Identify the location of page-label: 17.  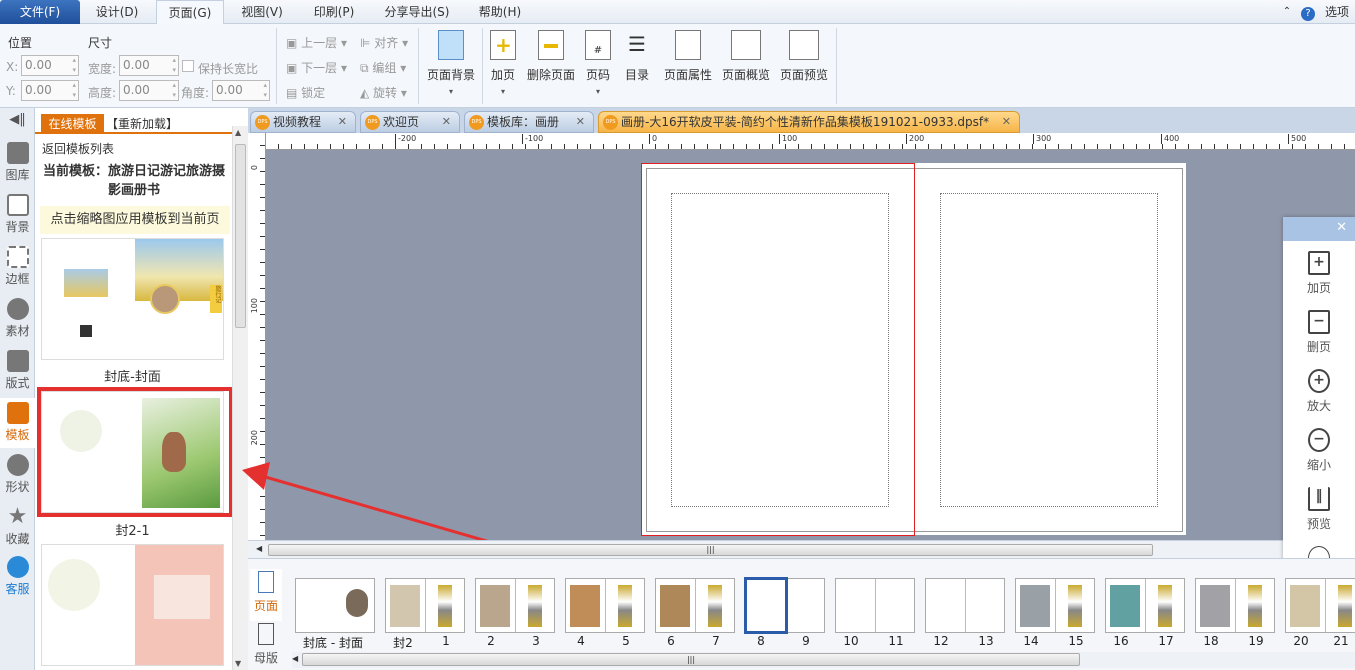
(1166, 641).